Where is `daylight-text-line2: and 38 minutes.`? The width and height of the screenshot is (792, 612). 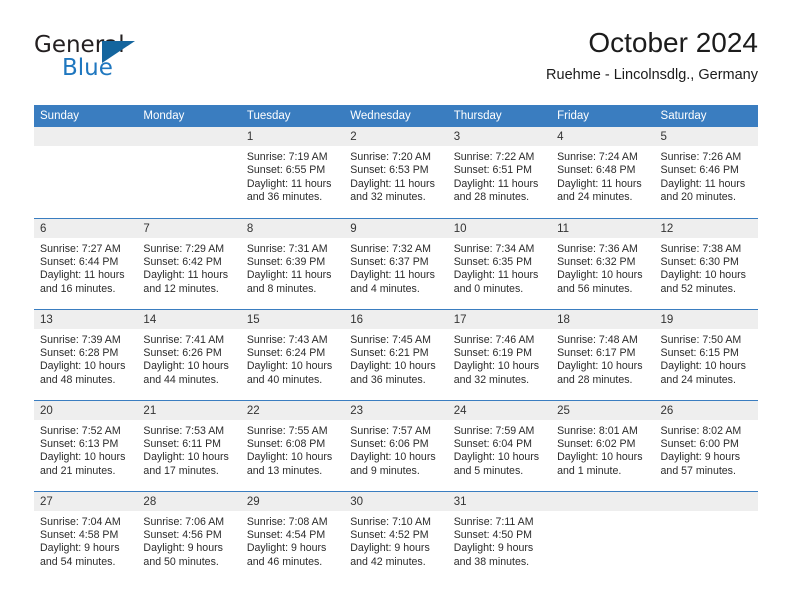
daylight-text-line2: and 38 minutes. is located at coordinates (491, 561).